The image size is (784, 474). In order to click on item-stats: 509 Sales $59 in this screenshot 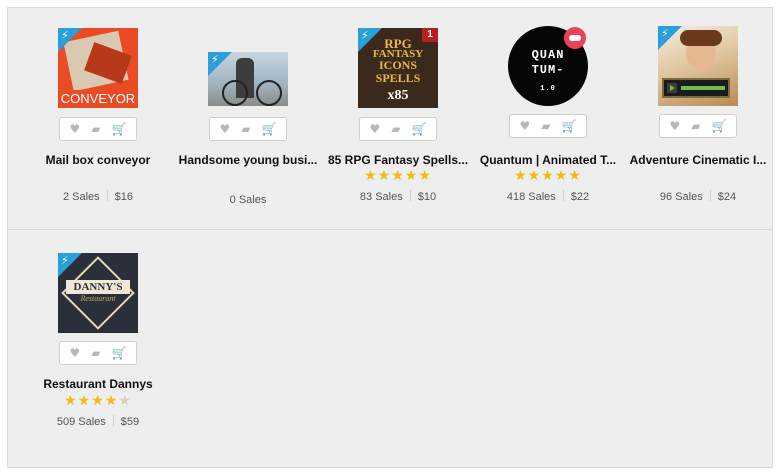, I will do `click(98, 421)`.